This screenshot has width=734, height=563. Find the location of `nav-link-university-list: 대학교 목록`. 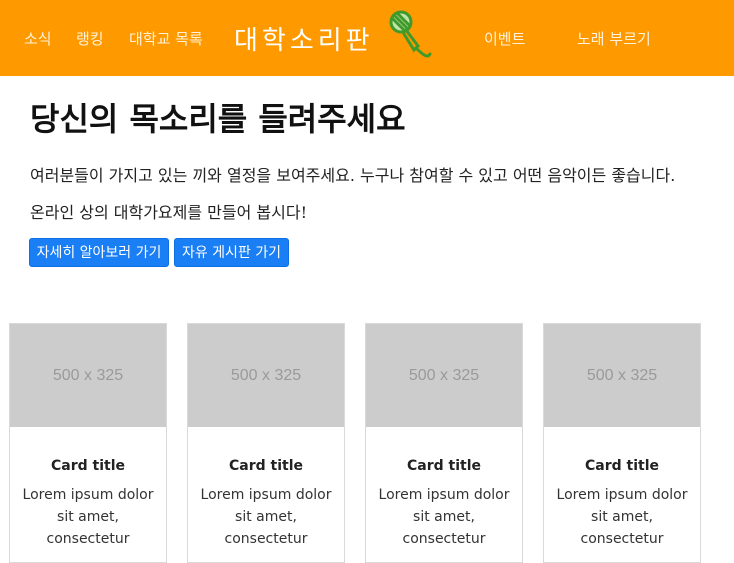

nav-link-university-list: 대학교 목록 is located at coordinates (166, 38).